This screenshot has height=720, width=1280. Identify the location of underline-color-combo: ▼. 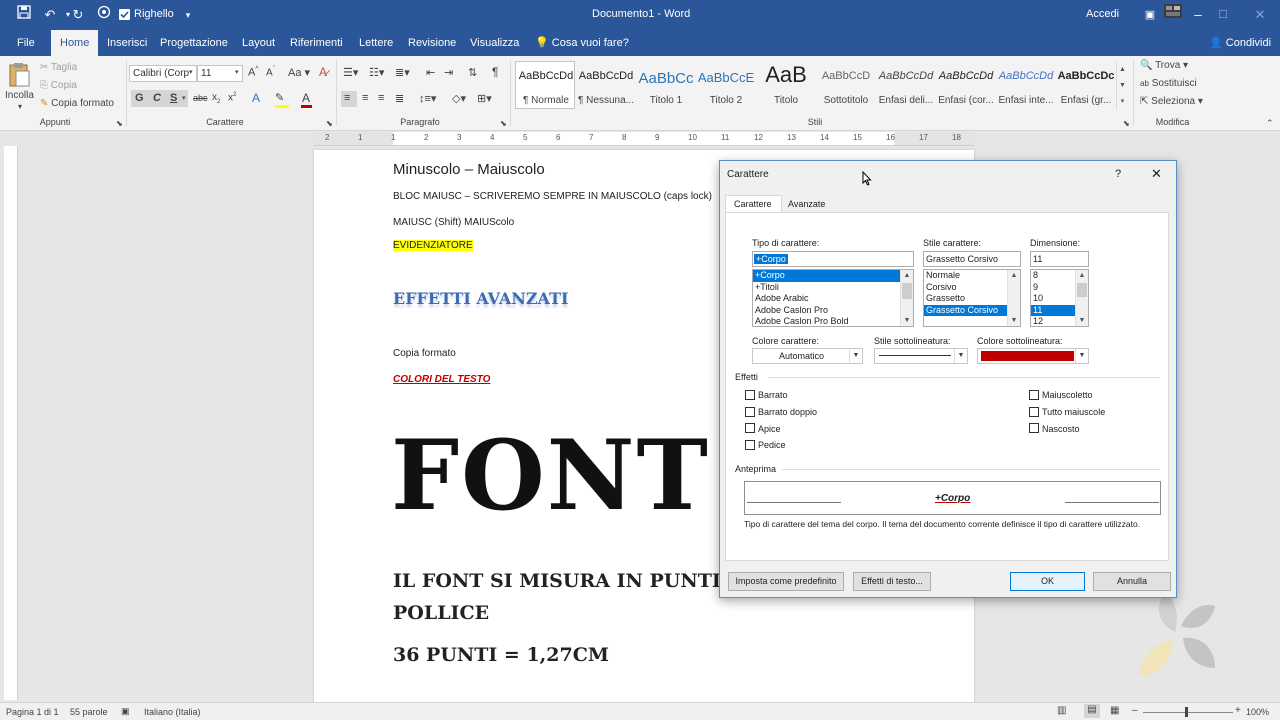
(1033, 356).